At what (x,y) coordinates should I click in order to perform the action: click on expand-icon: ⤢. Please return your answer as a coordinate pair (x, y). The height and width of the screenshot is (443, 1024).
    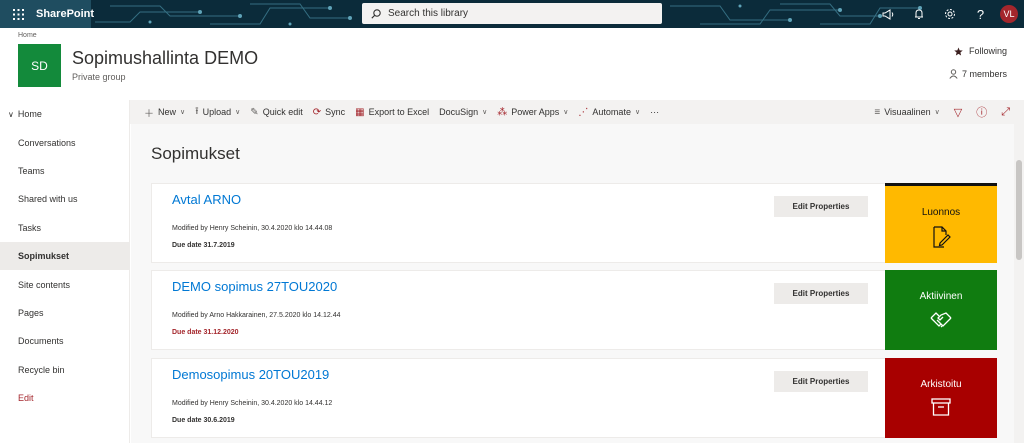
    Looking at the image, I should click on (1005, 111).